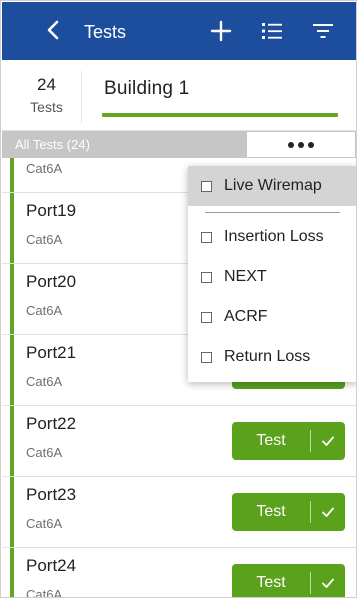  What do you see at coordinates (51, 494) in the screenshot?
I see `port-name: Port23` at bounding box center [51, 494].